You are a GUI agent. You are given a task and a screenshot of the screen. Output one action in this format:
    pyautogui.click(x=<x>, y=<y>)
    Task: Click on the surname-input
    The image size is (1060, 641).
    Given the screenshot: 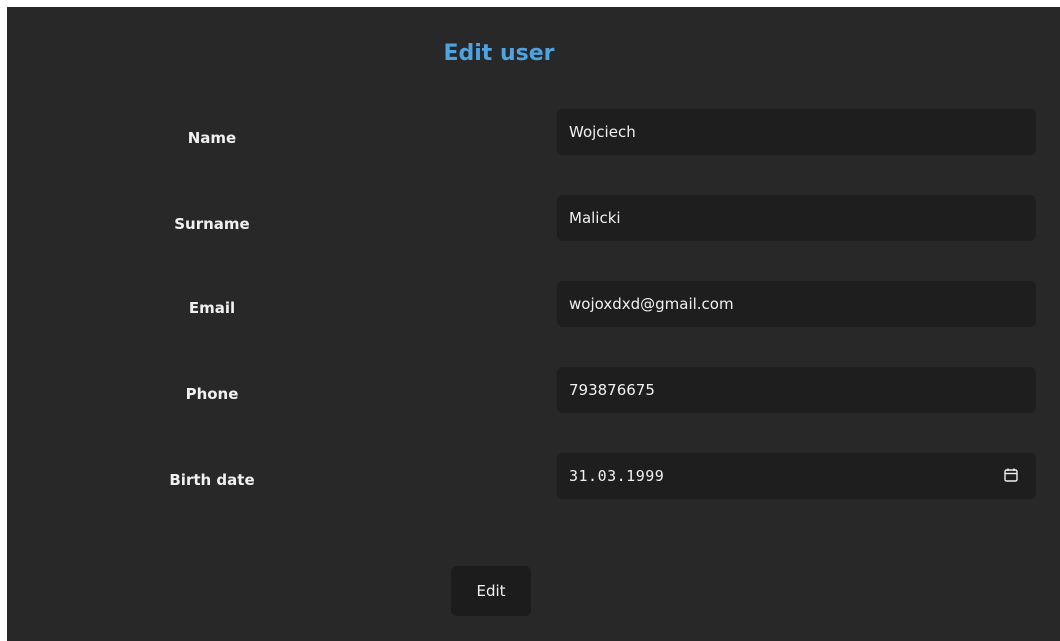 What is the action you would take?
    pyautogui.click(x=779, y=218)
    